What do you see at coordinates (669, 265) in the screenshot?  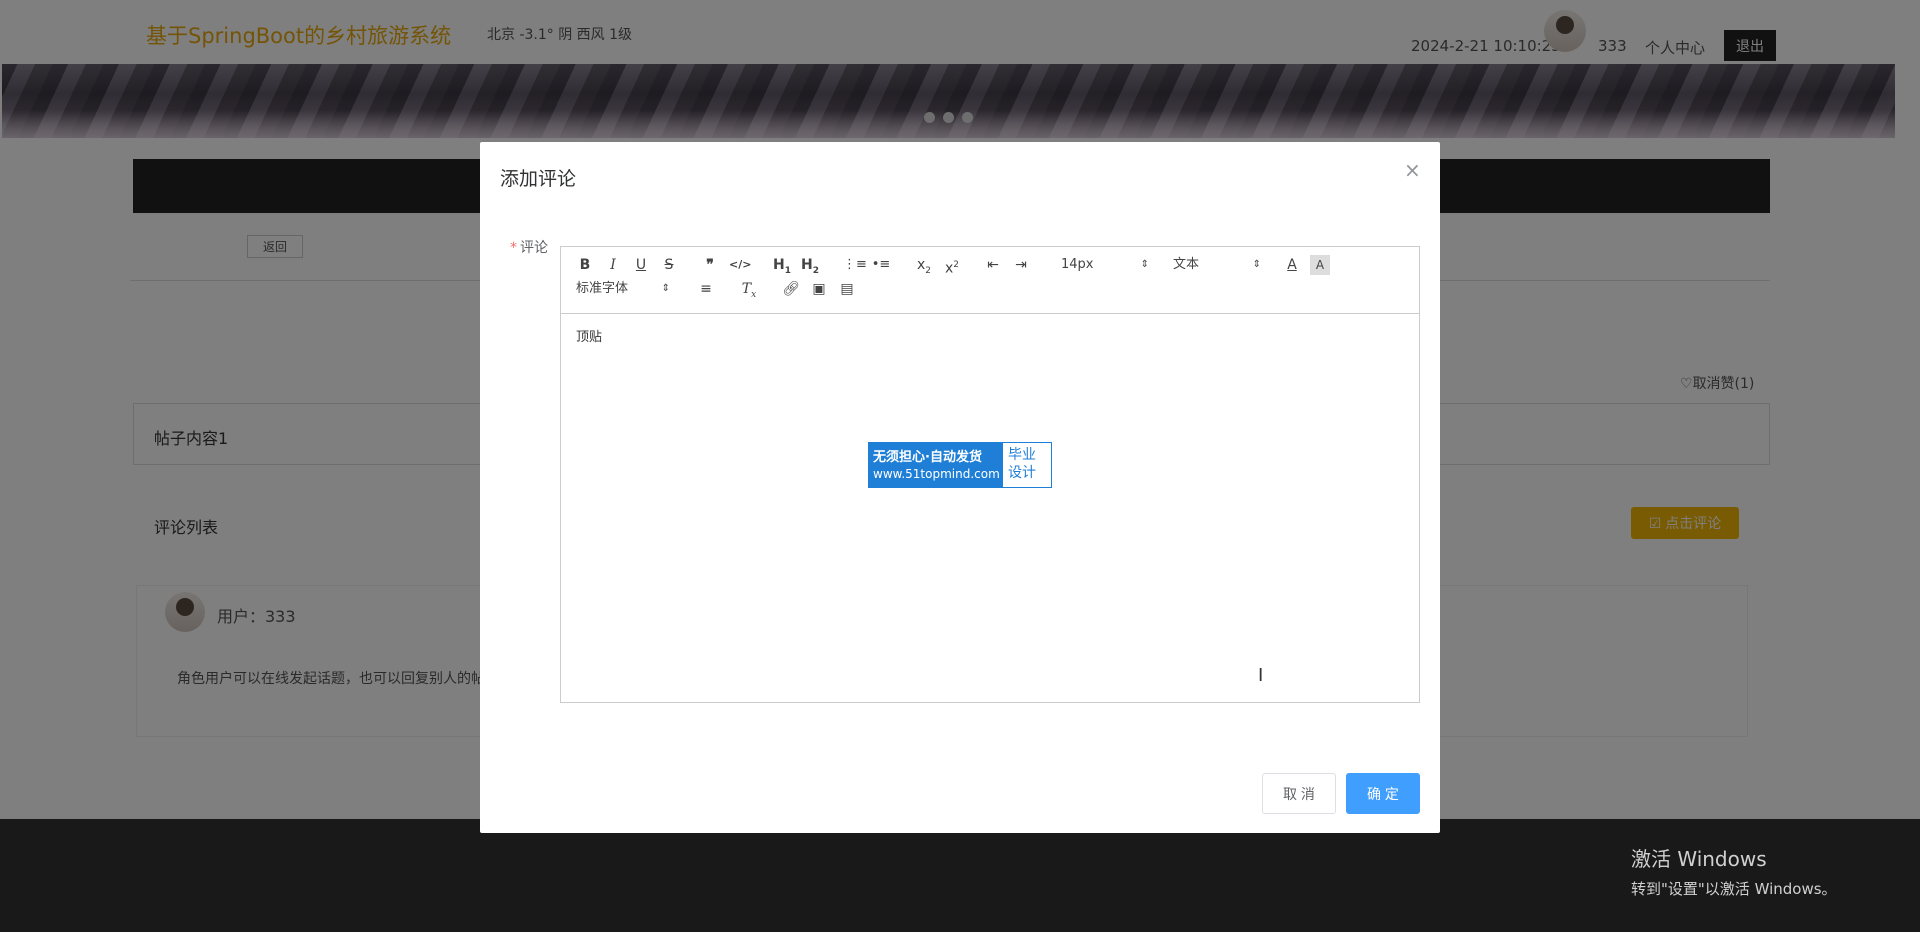 I see `strikethrough-icon: S` at bounding box center [669, 265].